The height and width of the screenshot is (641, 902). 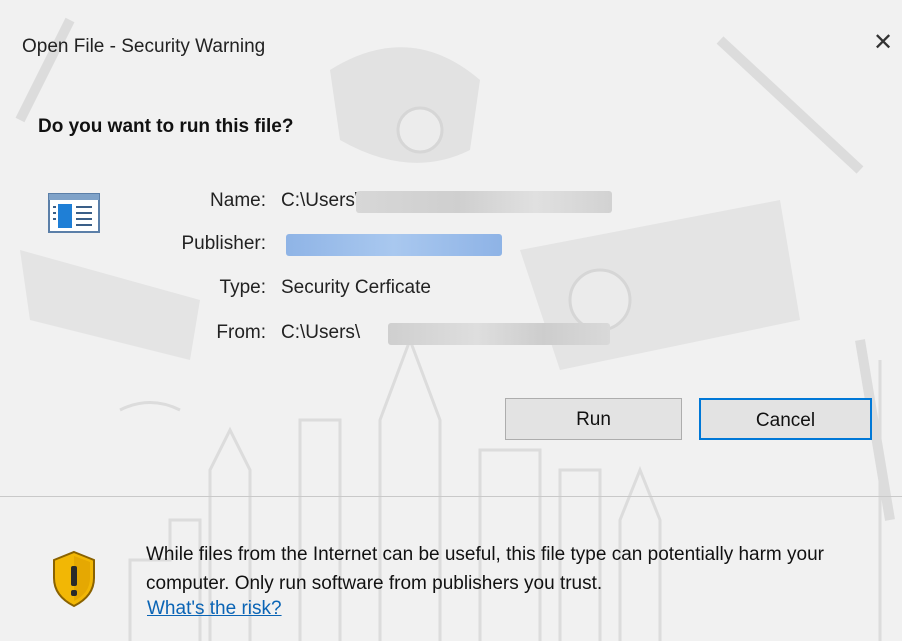 I want to click on name-label: Name:, so click(x=238, y=200).